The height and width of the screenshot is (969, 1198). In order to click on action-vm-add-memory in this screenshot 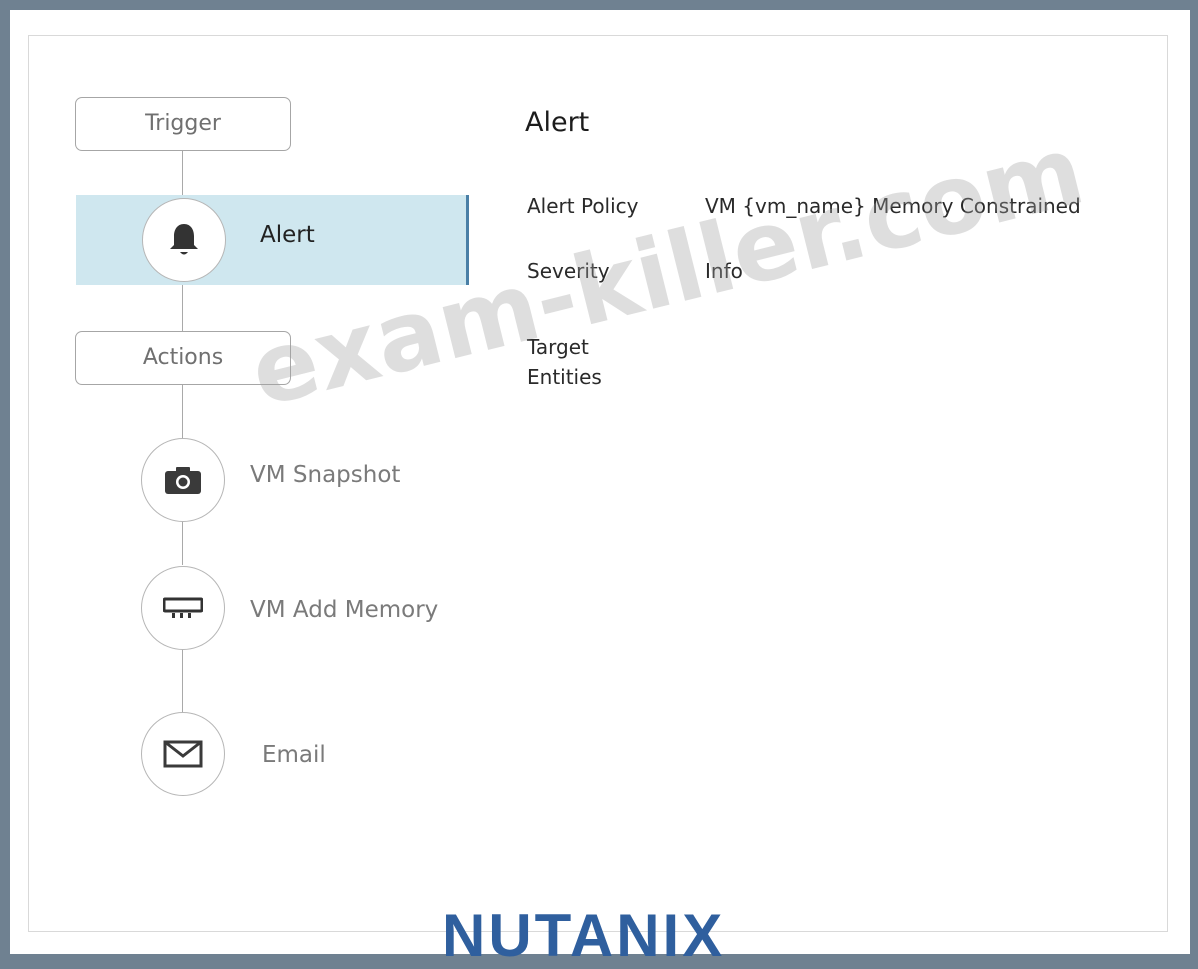, I will do `click(183, 608)`.